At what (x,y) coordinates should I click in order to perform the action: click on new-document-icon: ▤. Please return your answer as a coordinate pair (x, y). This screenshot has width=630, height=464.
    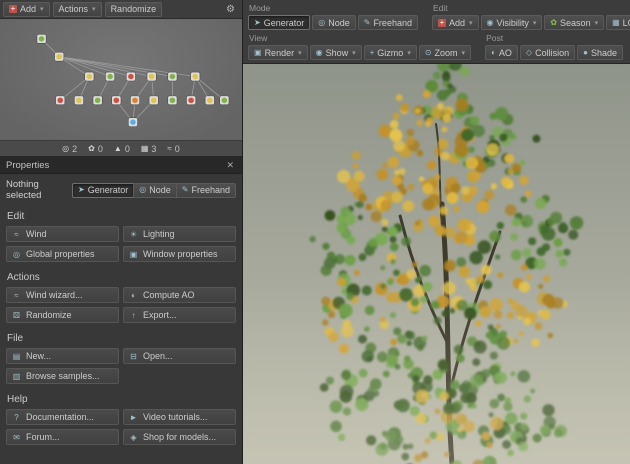
    Looking at the image, I should click on (16, 356).